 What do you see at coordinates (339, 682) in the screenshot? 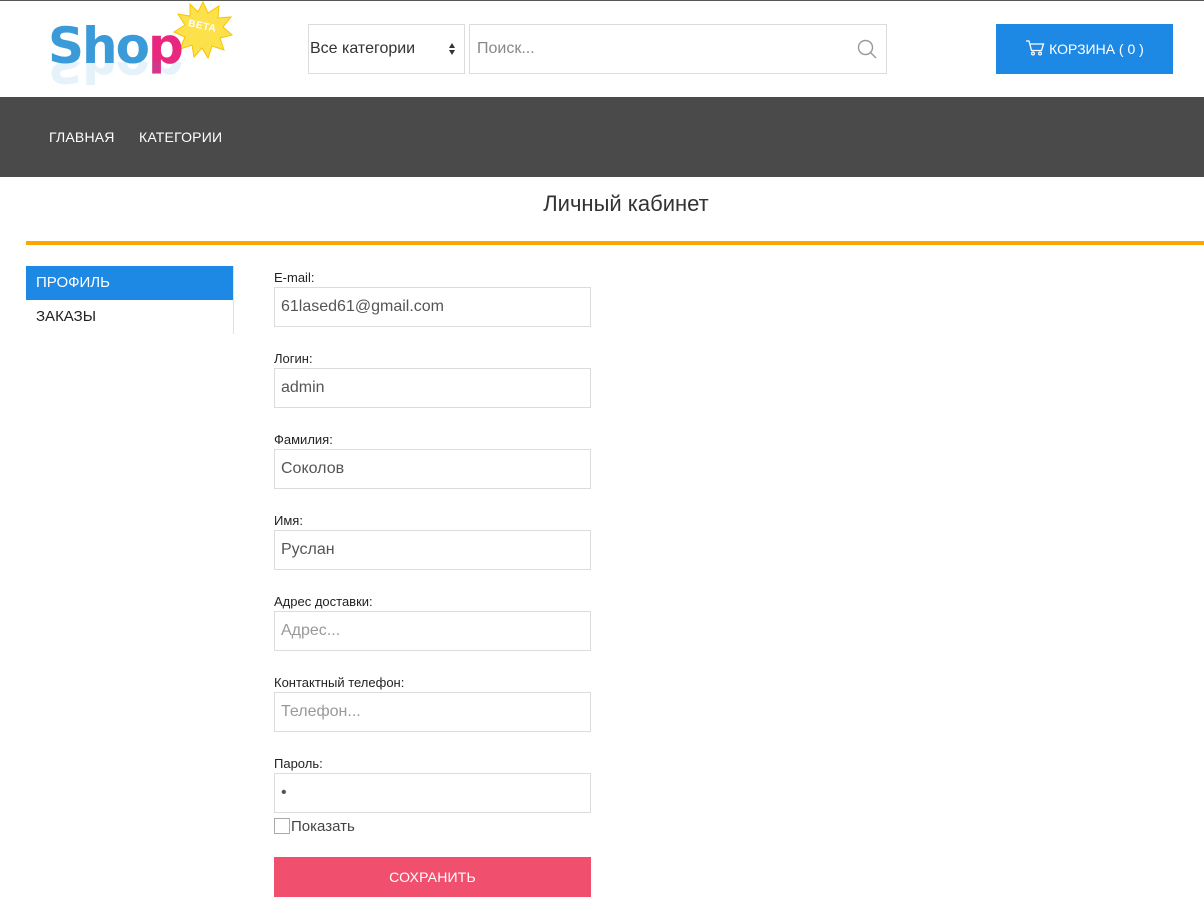
I see `phone-label: Контактный телефон:` at bounding box center [339, 682].